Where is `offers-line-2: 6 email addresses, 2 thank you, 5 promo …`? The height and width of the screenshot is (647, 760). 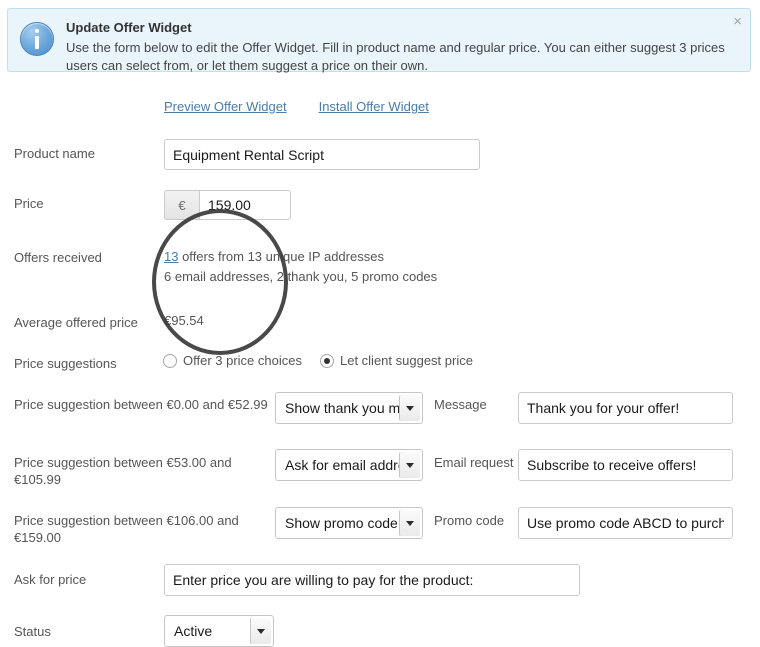
offers-line-2: 6 email addresses, 2 thank you, 5 promo … is located at coordinates (301, 276).